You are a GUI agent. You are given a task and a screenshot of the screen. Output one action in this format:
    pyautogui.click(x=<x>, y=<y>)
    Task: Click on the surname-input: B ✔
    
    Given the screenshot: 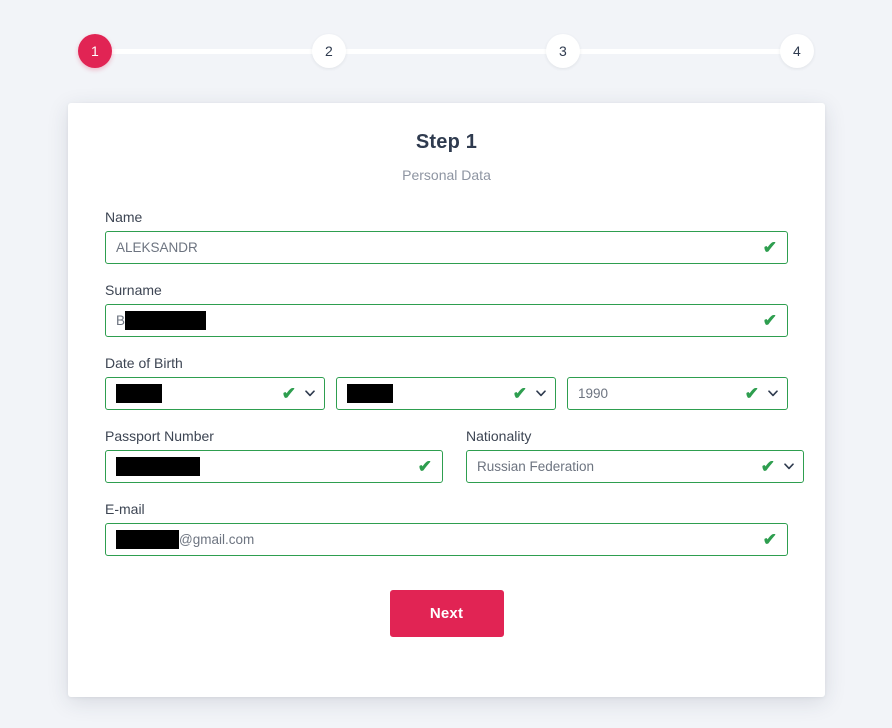 What is the action you would take?
    pyautogui.click(x=446, y=320)
    